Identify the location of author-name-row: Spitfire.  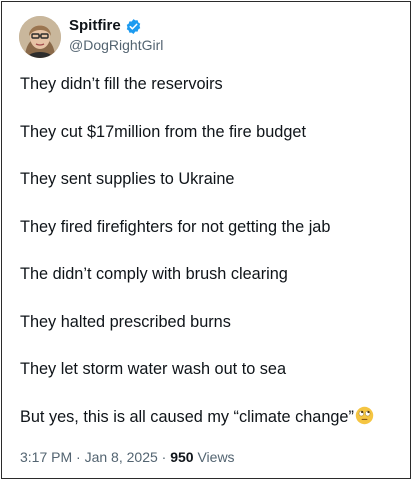
(105, 26).